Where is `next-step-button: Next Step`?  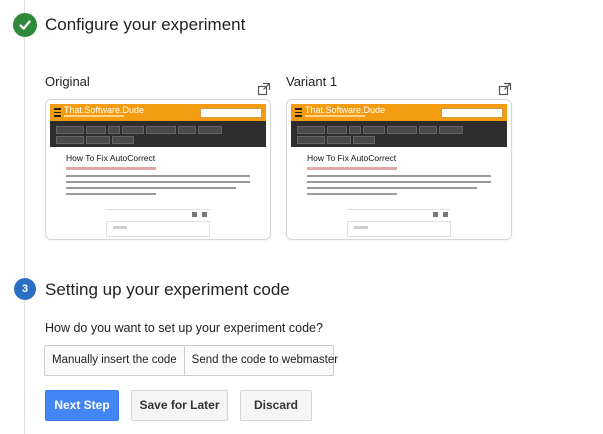 next-step-button: Next Step is located at coordinates (82, 405).